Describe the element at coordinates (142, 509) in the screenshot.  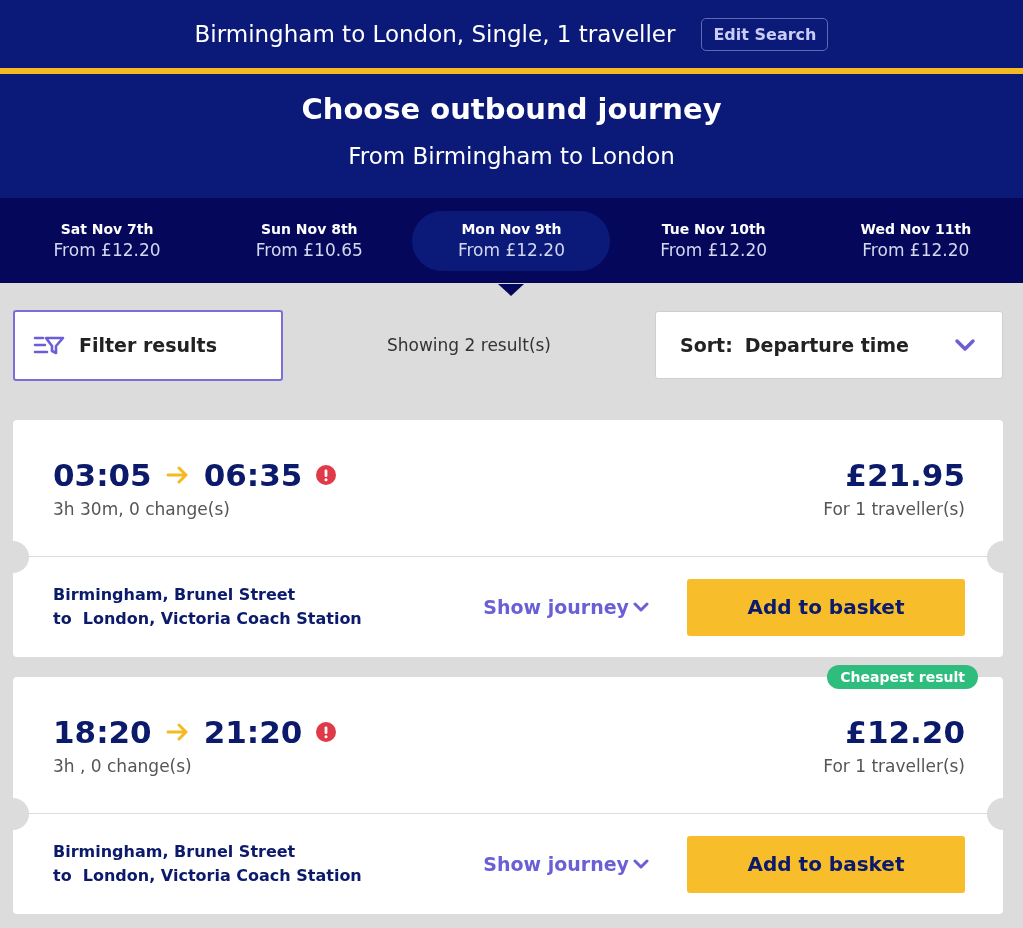
I see `journey-duration: 3h 30m, 0 change(s)` at that location.